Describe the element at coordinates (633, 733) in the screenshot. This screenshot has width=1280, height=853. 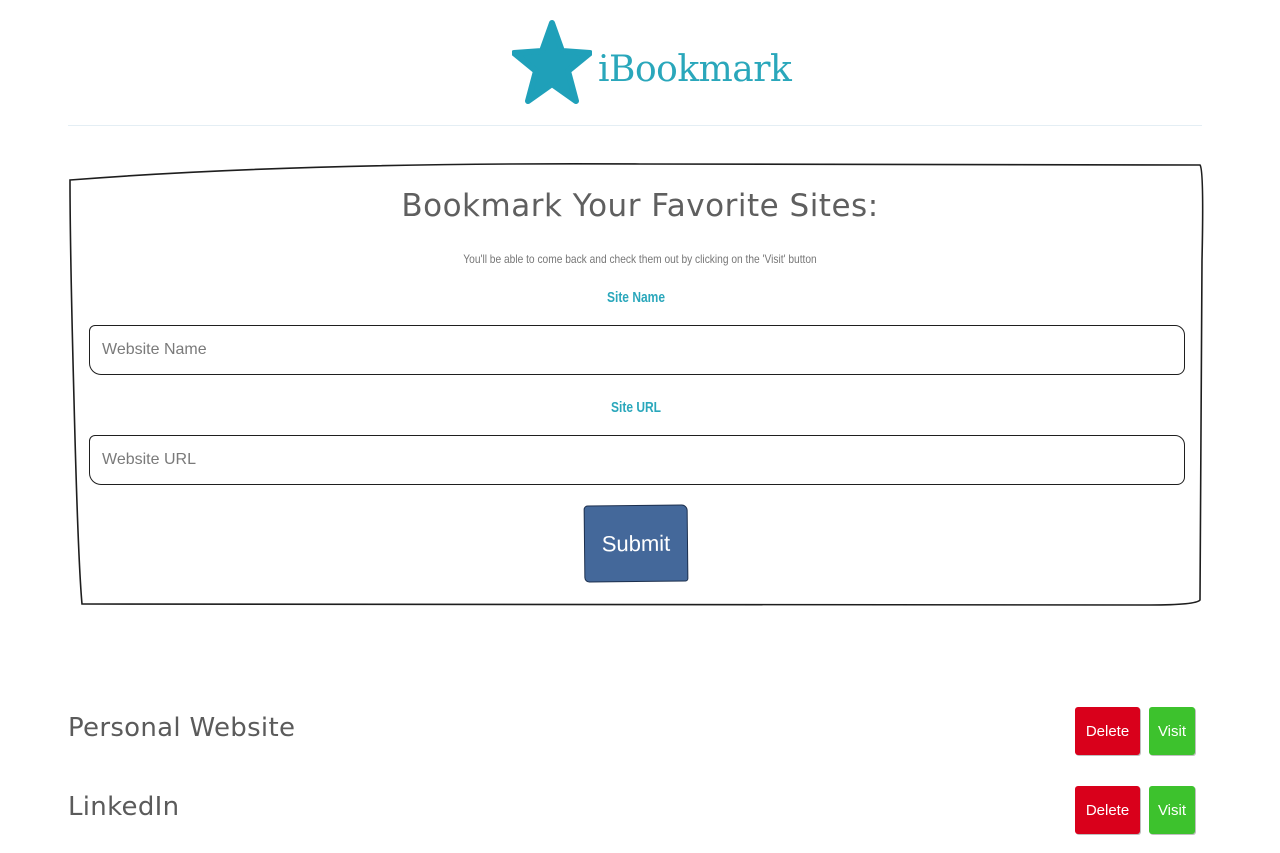
I see `list-item: Personal Website Delete Visit` at that location.